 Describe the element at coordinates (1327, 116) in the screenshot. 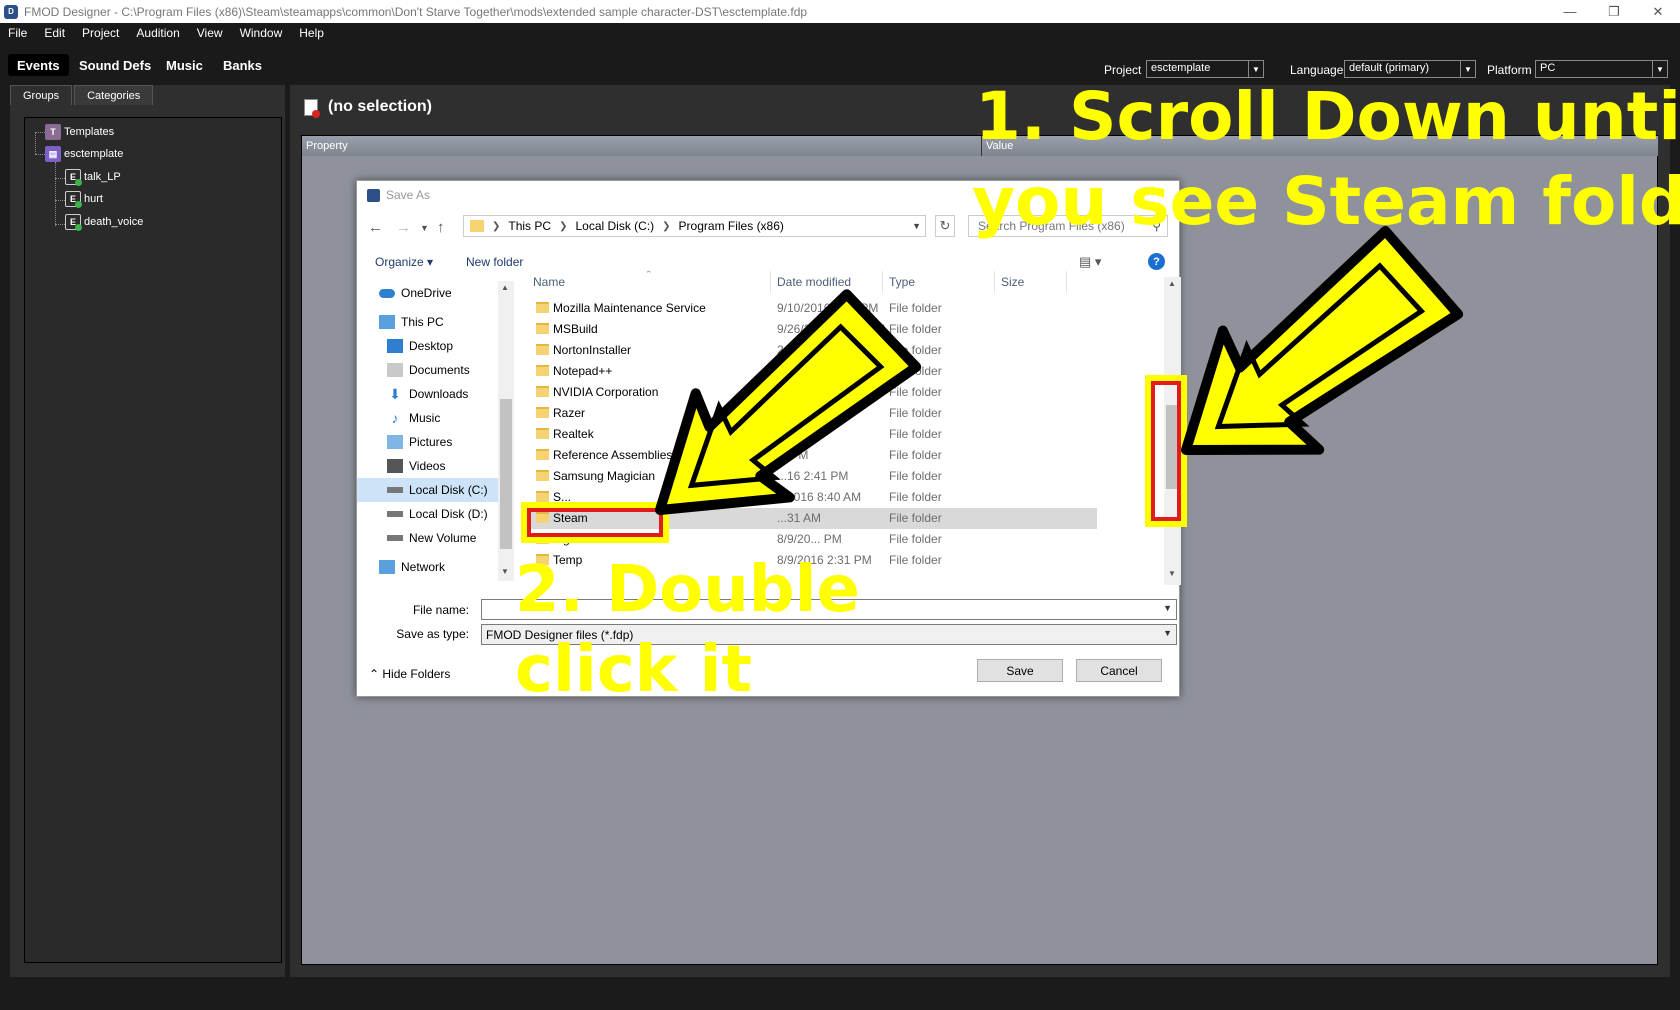

I see `annotation-step1-line1: 1. Scroll Down until` at that location.